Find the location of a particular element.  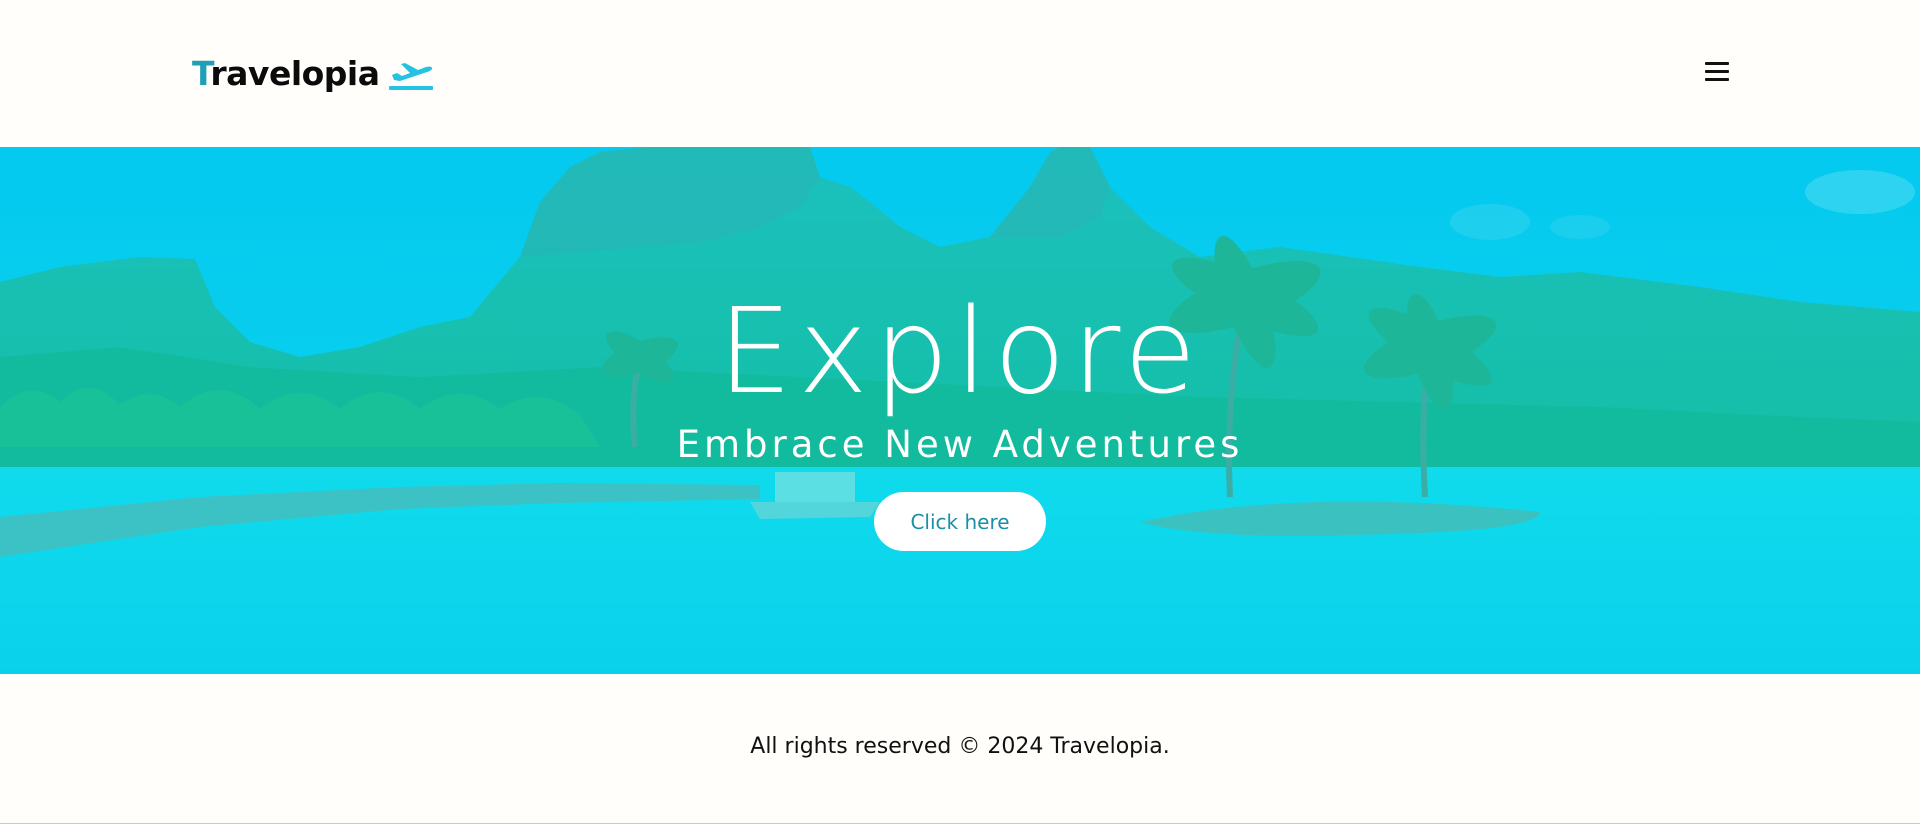

brand-name: Travelopia is located at coordinates (286, 74).